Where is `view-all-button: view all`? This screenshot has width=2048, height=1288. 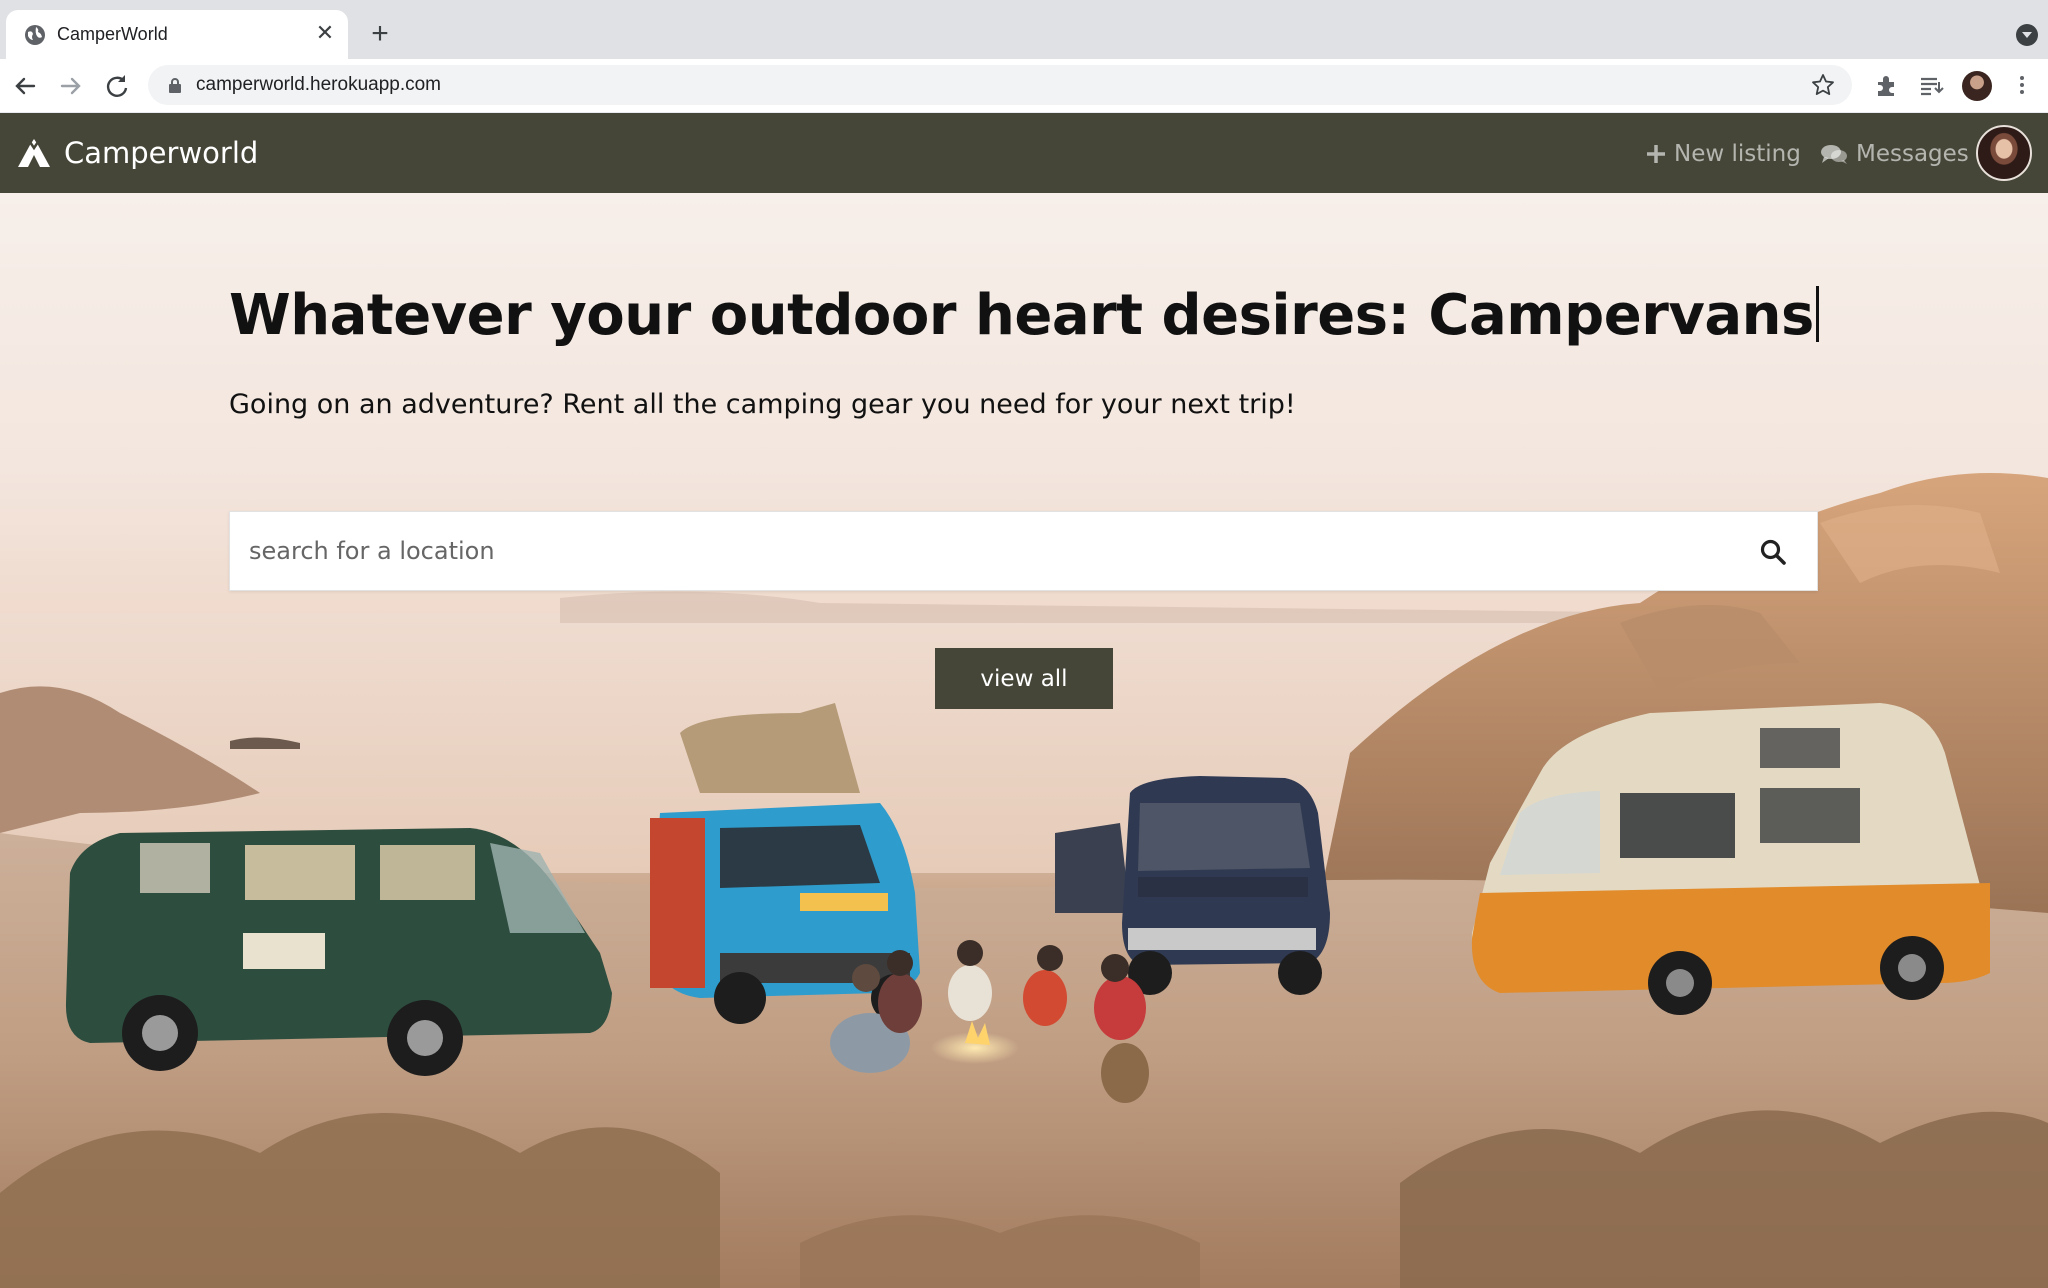 view-all-button: view all is located at coordinates (1024, 678).